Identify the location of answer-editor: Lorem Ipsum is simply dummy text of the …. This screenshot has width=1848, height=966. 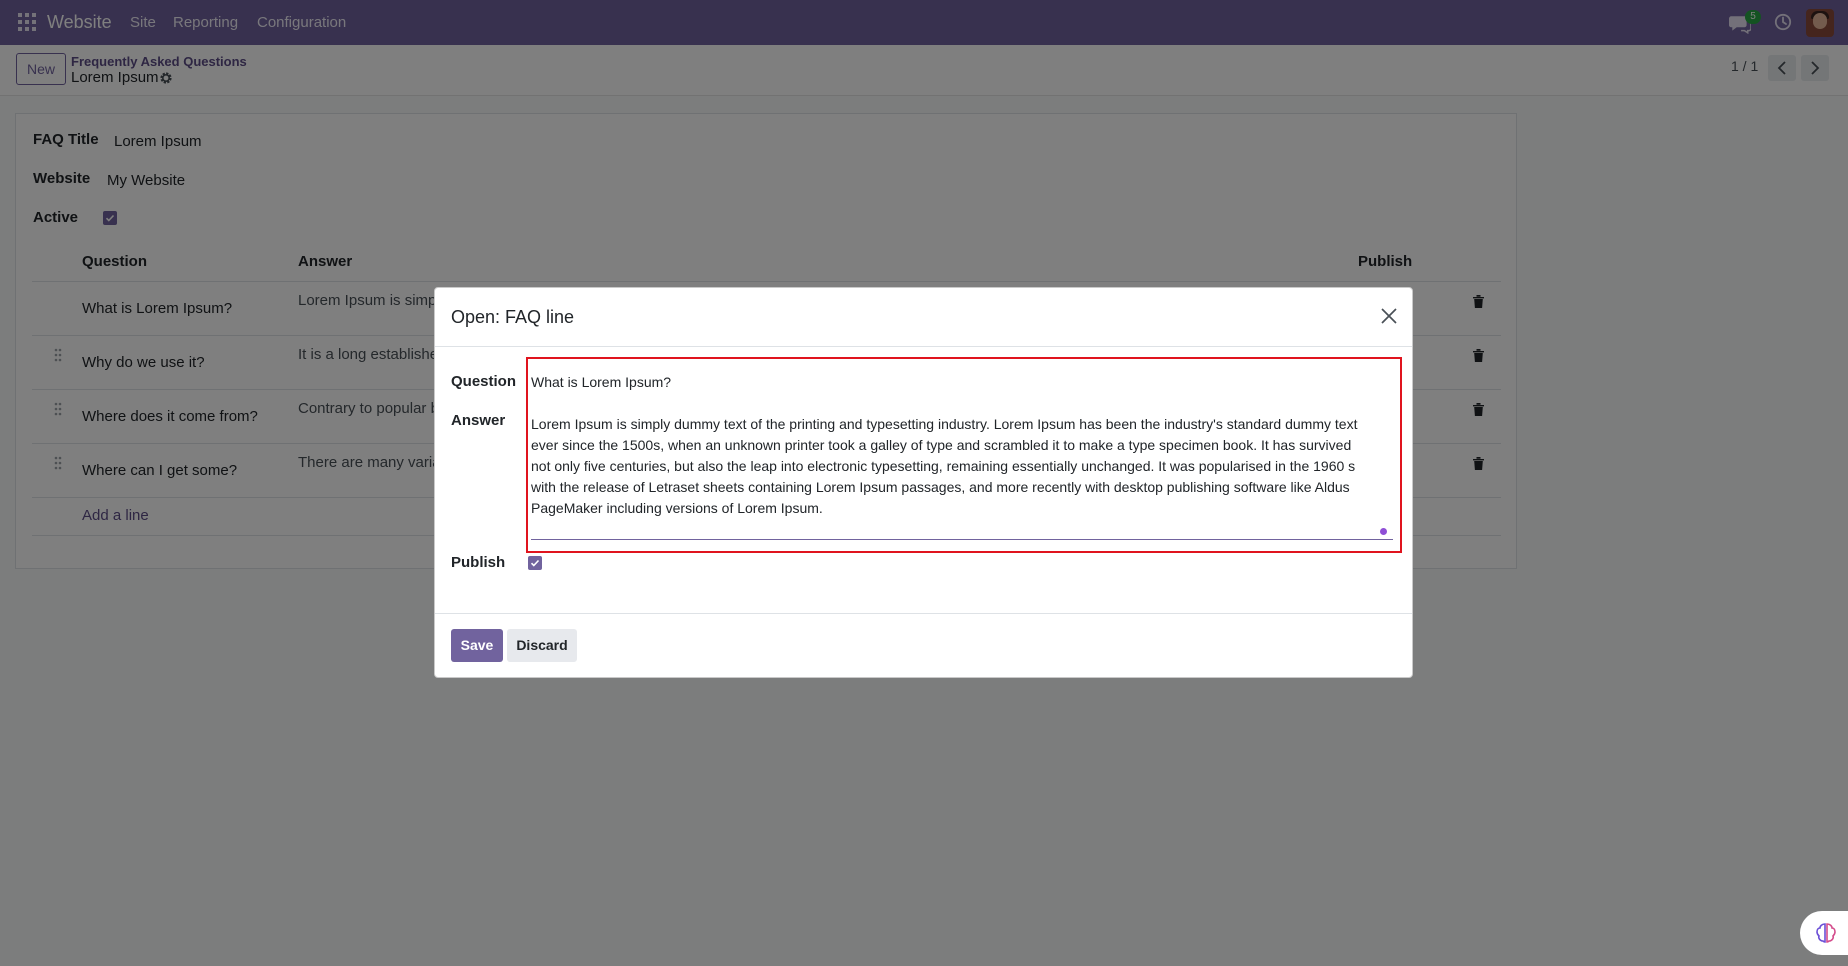
(946, 466).